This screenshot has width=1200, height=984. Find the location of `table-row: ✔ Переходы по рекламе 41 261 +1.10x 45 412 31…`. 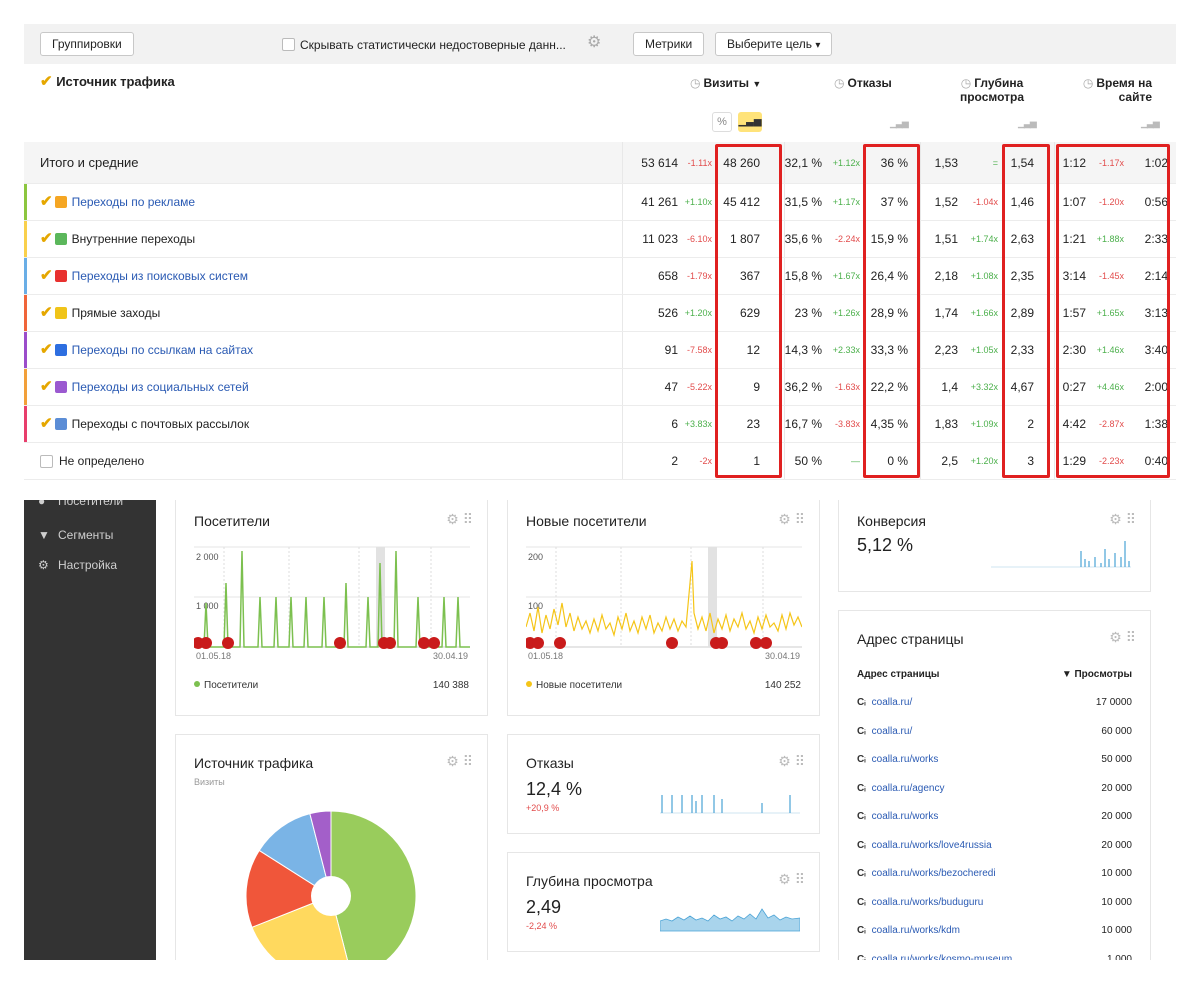

table-row: ✔ Переходы по рекламе 41 261 +1.10x 45 412 31… is located at coordinates (600, 202).